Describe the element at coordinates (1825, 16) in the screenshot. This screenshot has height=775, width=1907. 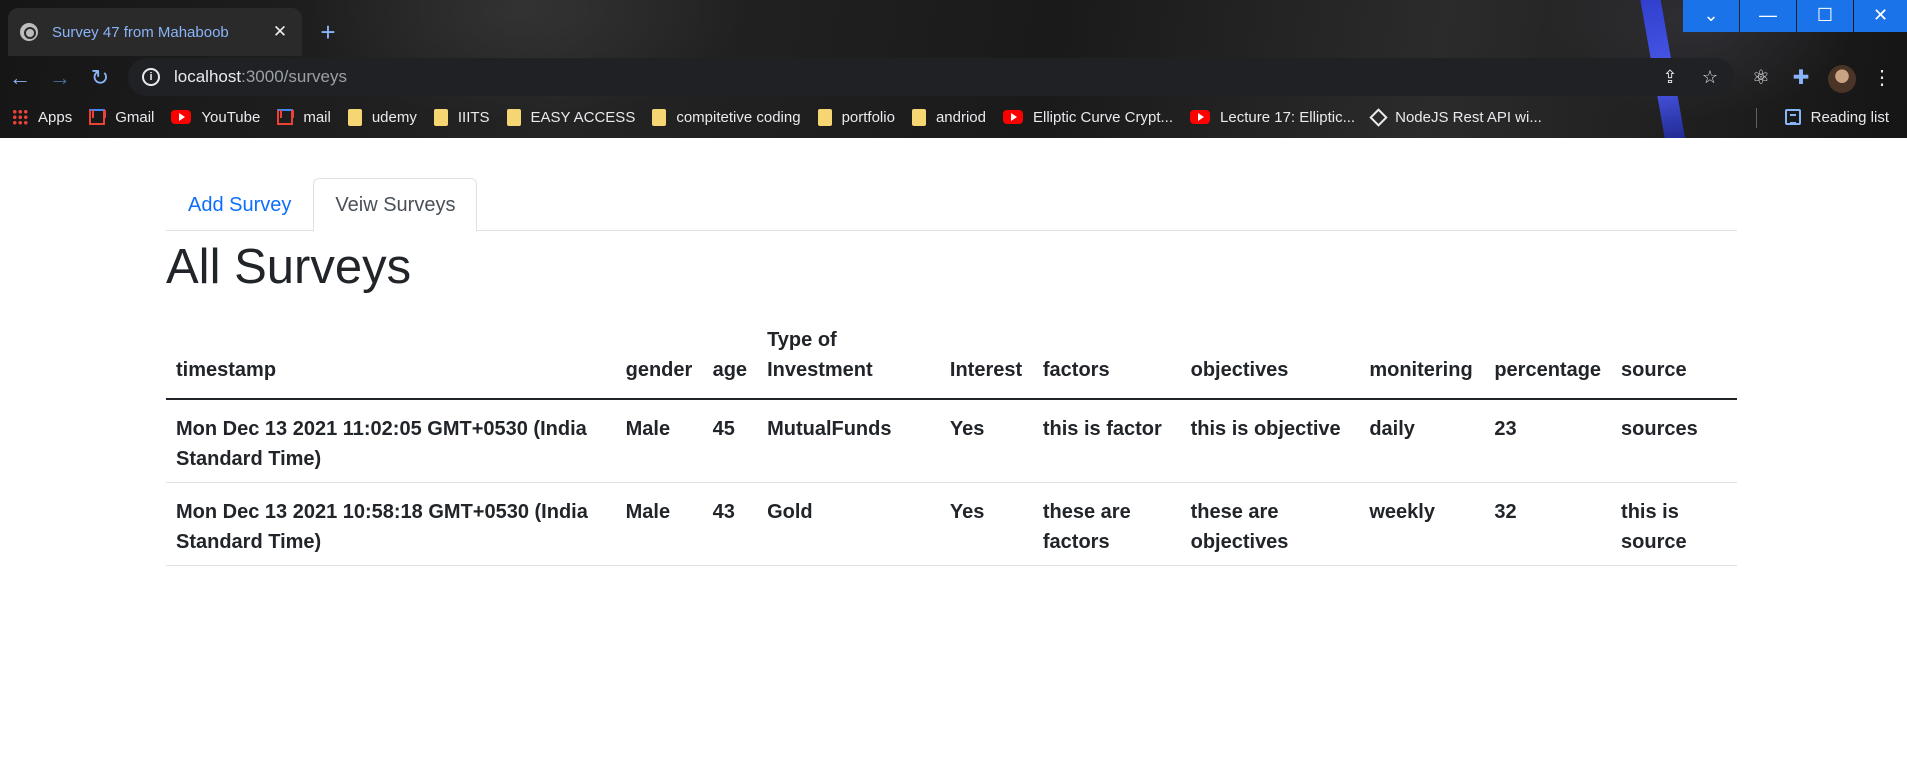
I see `maximize-button: ☐` at that location.